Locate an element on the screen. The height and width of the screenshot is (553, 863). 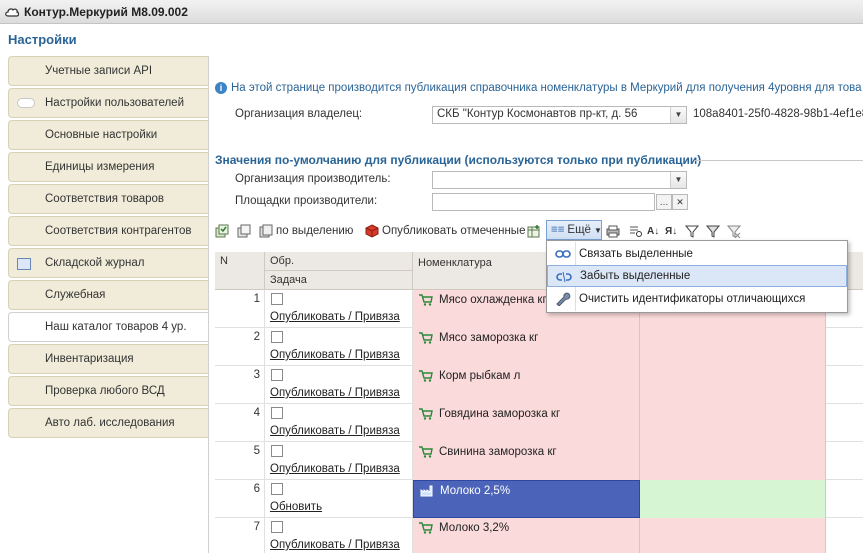
column-header-obr: Обр. is located at coordinates (339, 261).